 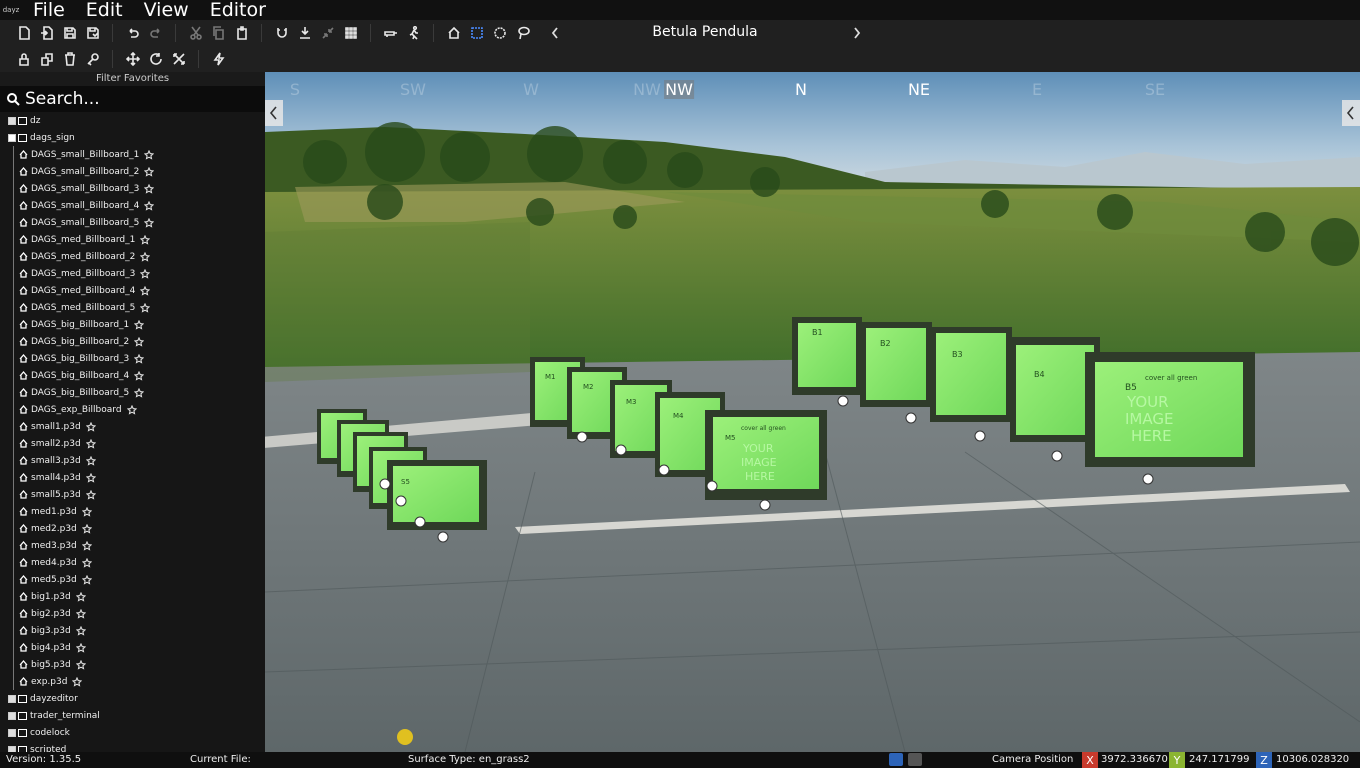 What do you see at coordinates (195, 33) in the screenshot?
I see `cut-icon` at bounding box center [195, 33].